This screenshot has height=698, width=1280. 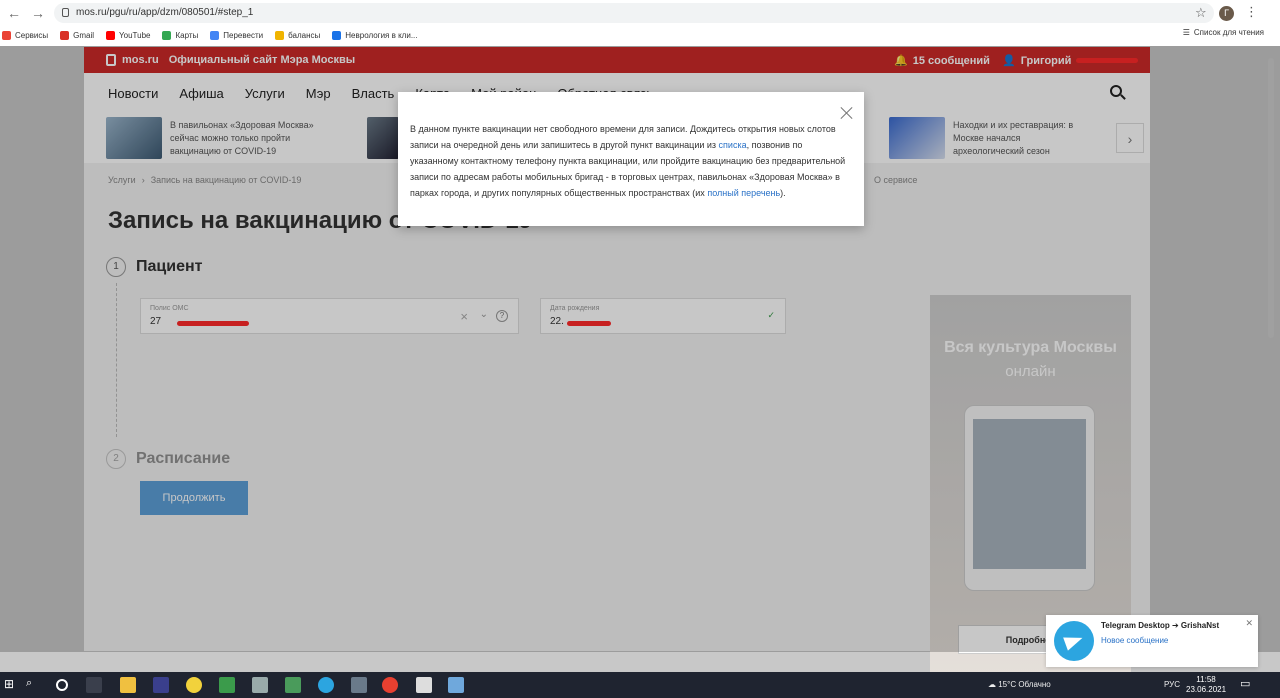 What do you see at coordinates (1201, 13) in the screenshot?
I see `bookmark-star-icon: ☆` at bounding box center [1201, 13].